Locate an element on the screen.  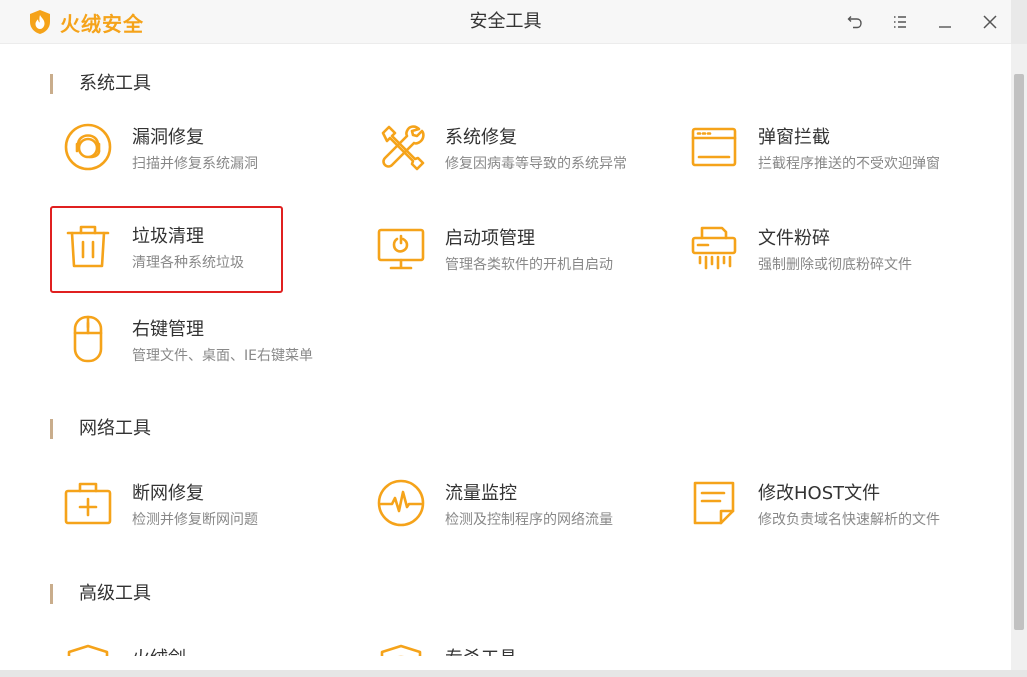
bug-fix-icon is located at coordinates (88, 147).